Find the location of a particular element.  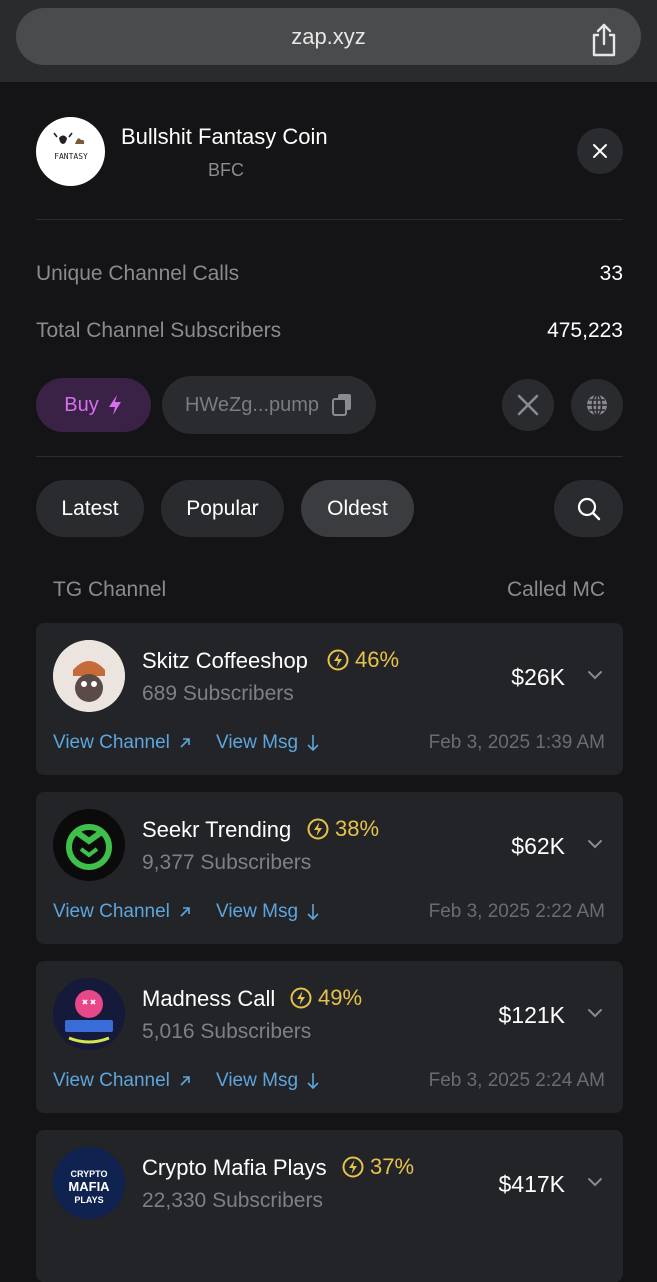

column-header-called-mc: Called MC is located at coordinates (555, 589).